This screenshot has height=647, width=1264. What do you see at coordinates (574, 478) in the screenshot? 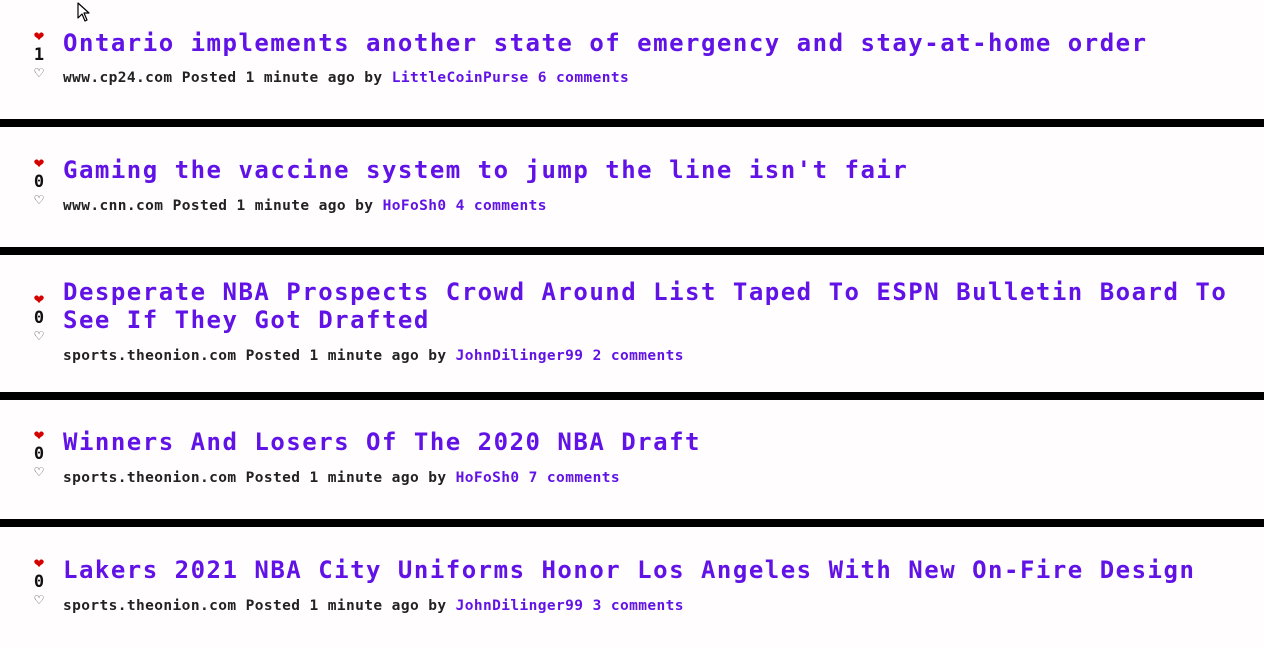
I see `comments-link: 7 comments` at bounding box center [574, 478].